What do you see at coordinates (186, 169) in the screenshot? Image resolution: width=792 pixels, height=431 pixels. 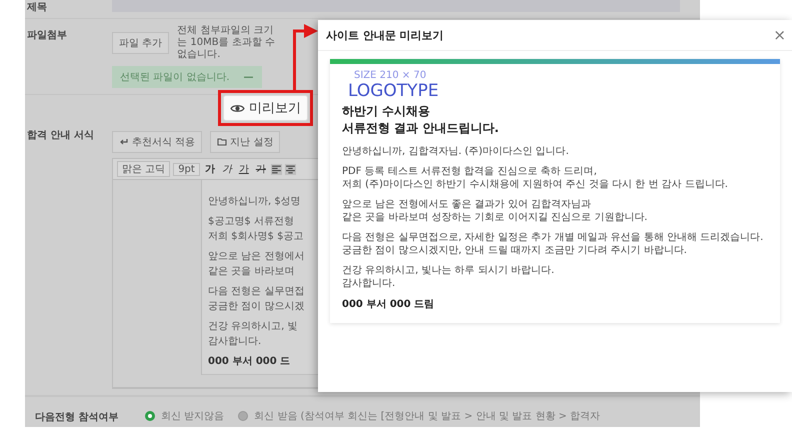 I see `size-select: 9pt` at bounding box center [186, 169].